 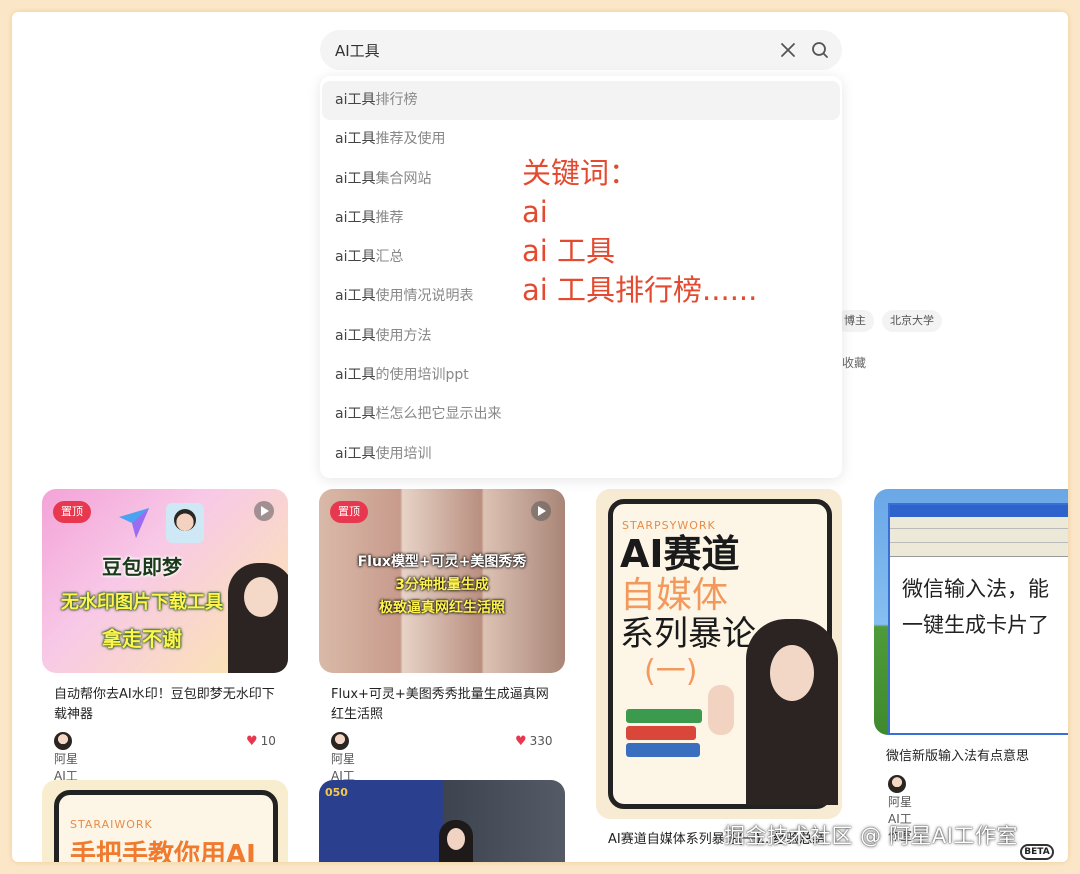 What do you see at coordinates (438, 414) in the screenshot?
I see `suggestion-rest: 栏怎么把它显示出来` at bounding box center [438, 414].